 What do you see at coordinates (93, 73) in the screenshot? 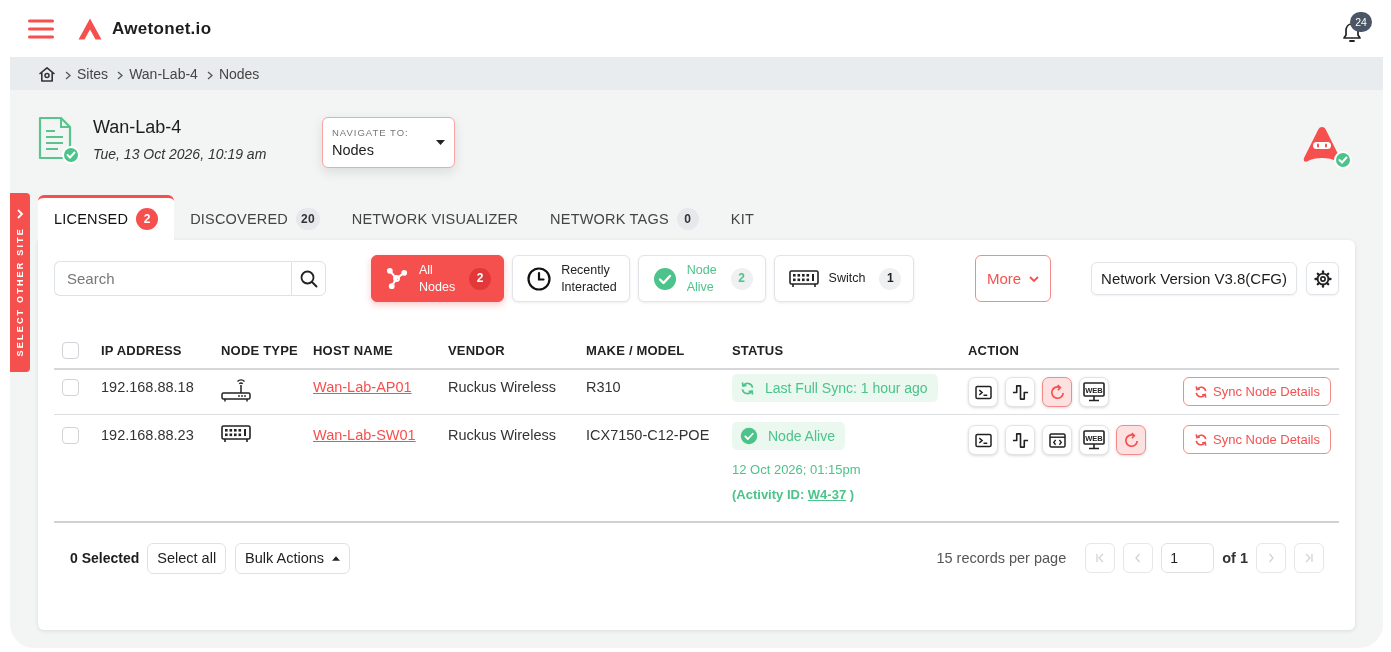
I see `breadcrumb-link: Sites` at bounding box center [93, 73].